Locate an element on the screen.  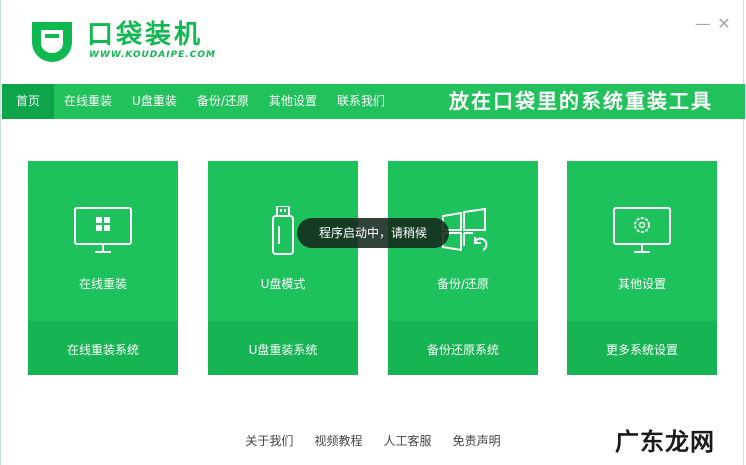
watermark: 广东龙网 is located at coordinates (665, 442).